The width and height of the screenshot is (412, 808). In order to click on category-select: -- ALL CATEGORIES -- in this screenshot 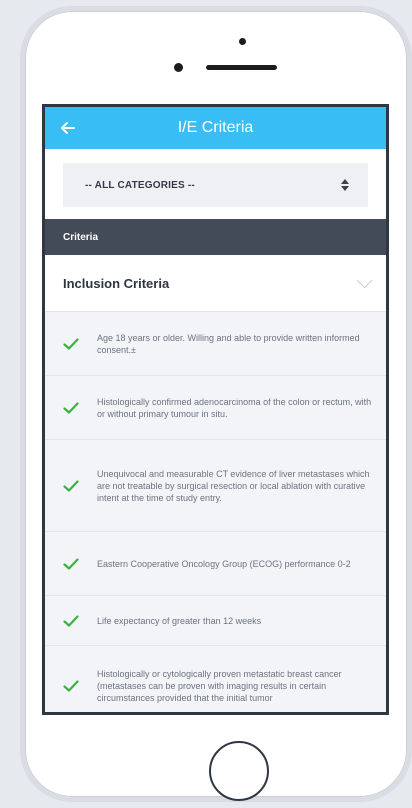, I will do `click(215, 185)`.